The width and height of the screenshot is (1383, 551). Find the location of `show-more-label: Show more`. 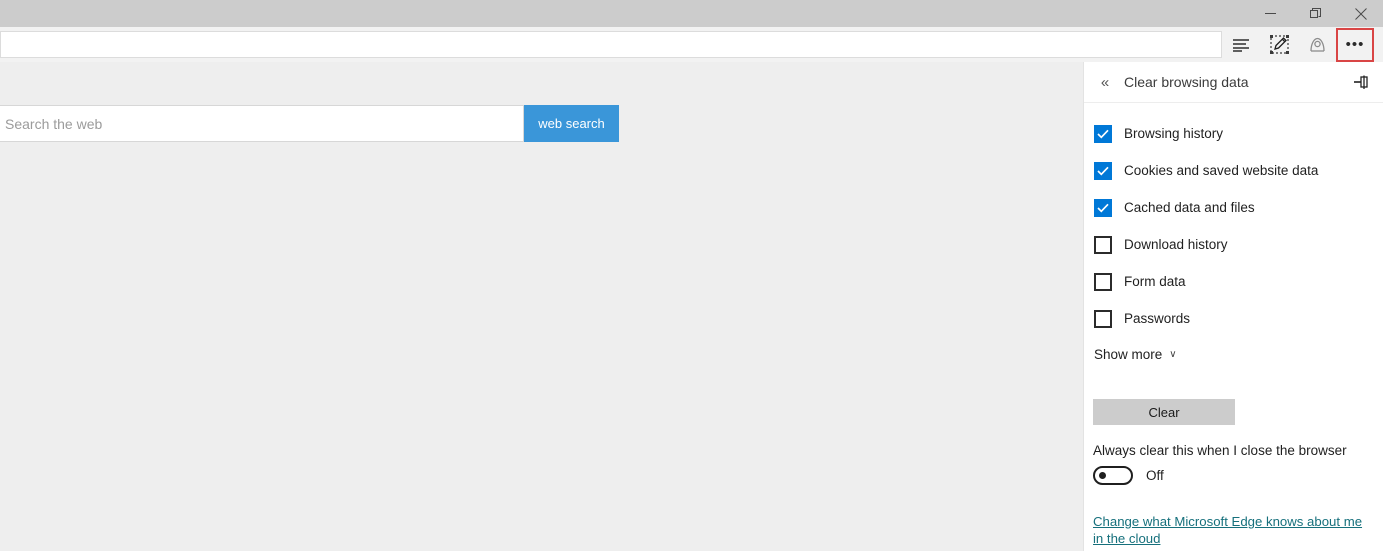

show-more-label: Show more is located at coordinates (1128, 354).